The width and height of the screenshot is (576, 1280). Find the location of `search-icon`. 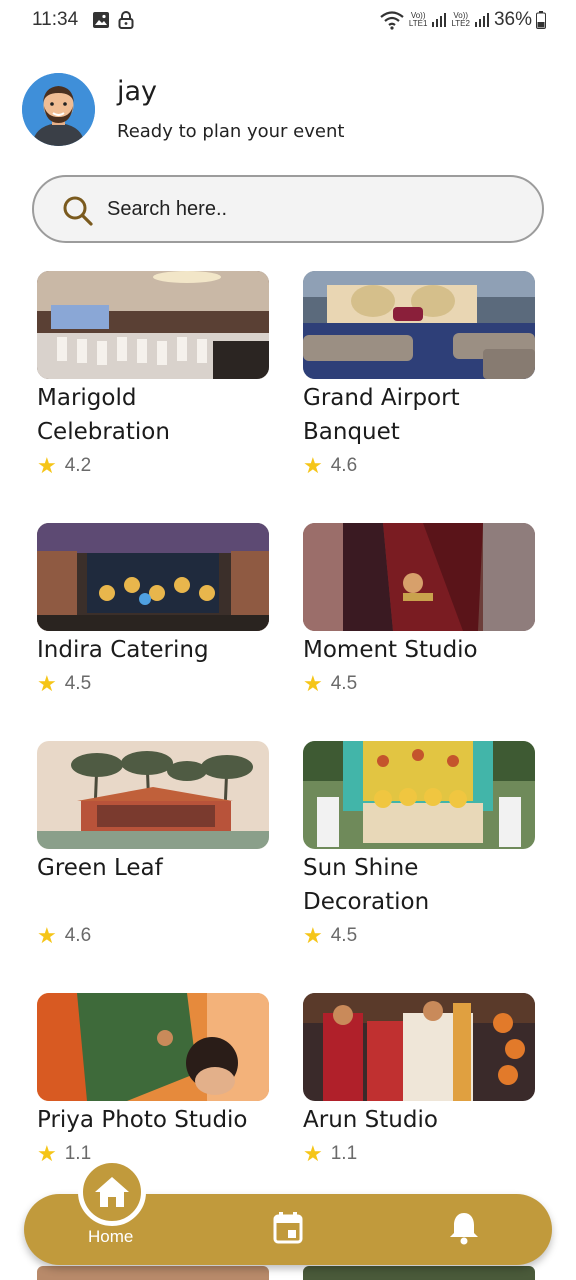

search-icon is located at coordinates (78, 211).